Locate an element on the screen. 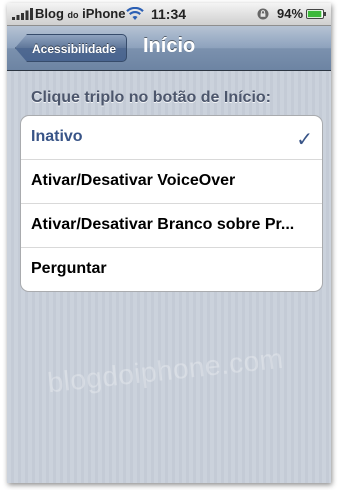  page-title: Início is located at coordinates (169, 46).